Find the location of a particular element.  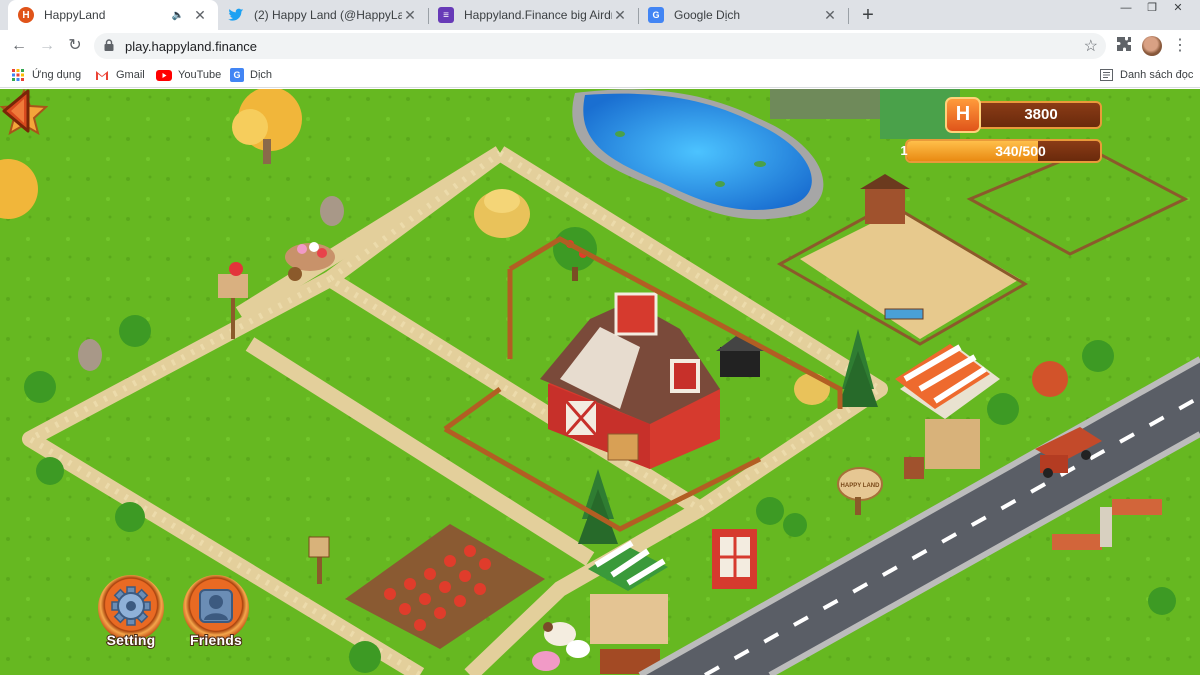

browser-toolbar: ← → ↻ play.happyland.finance ☆ ⋮ is located at coordinates (600, 46).